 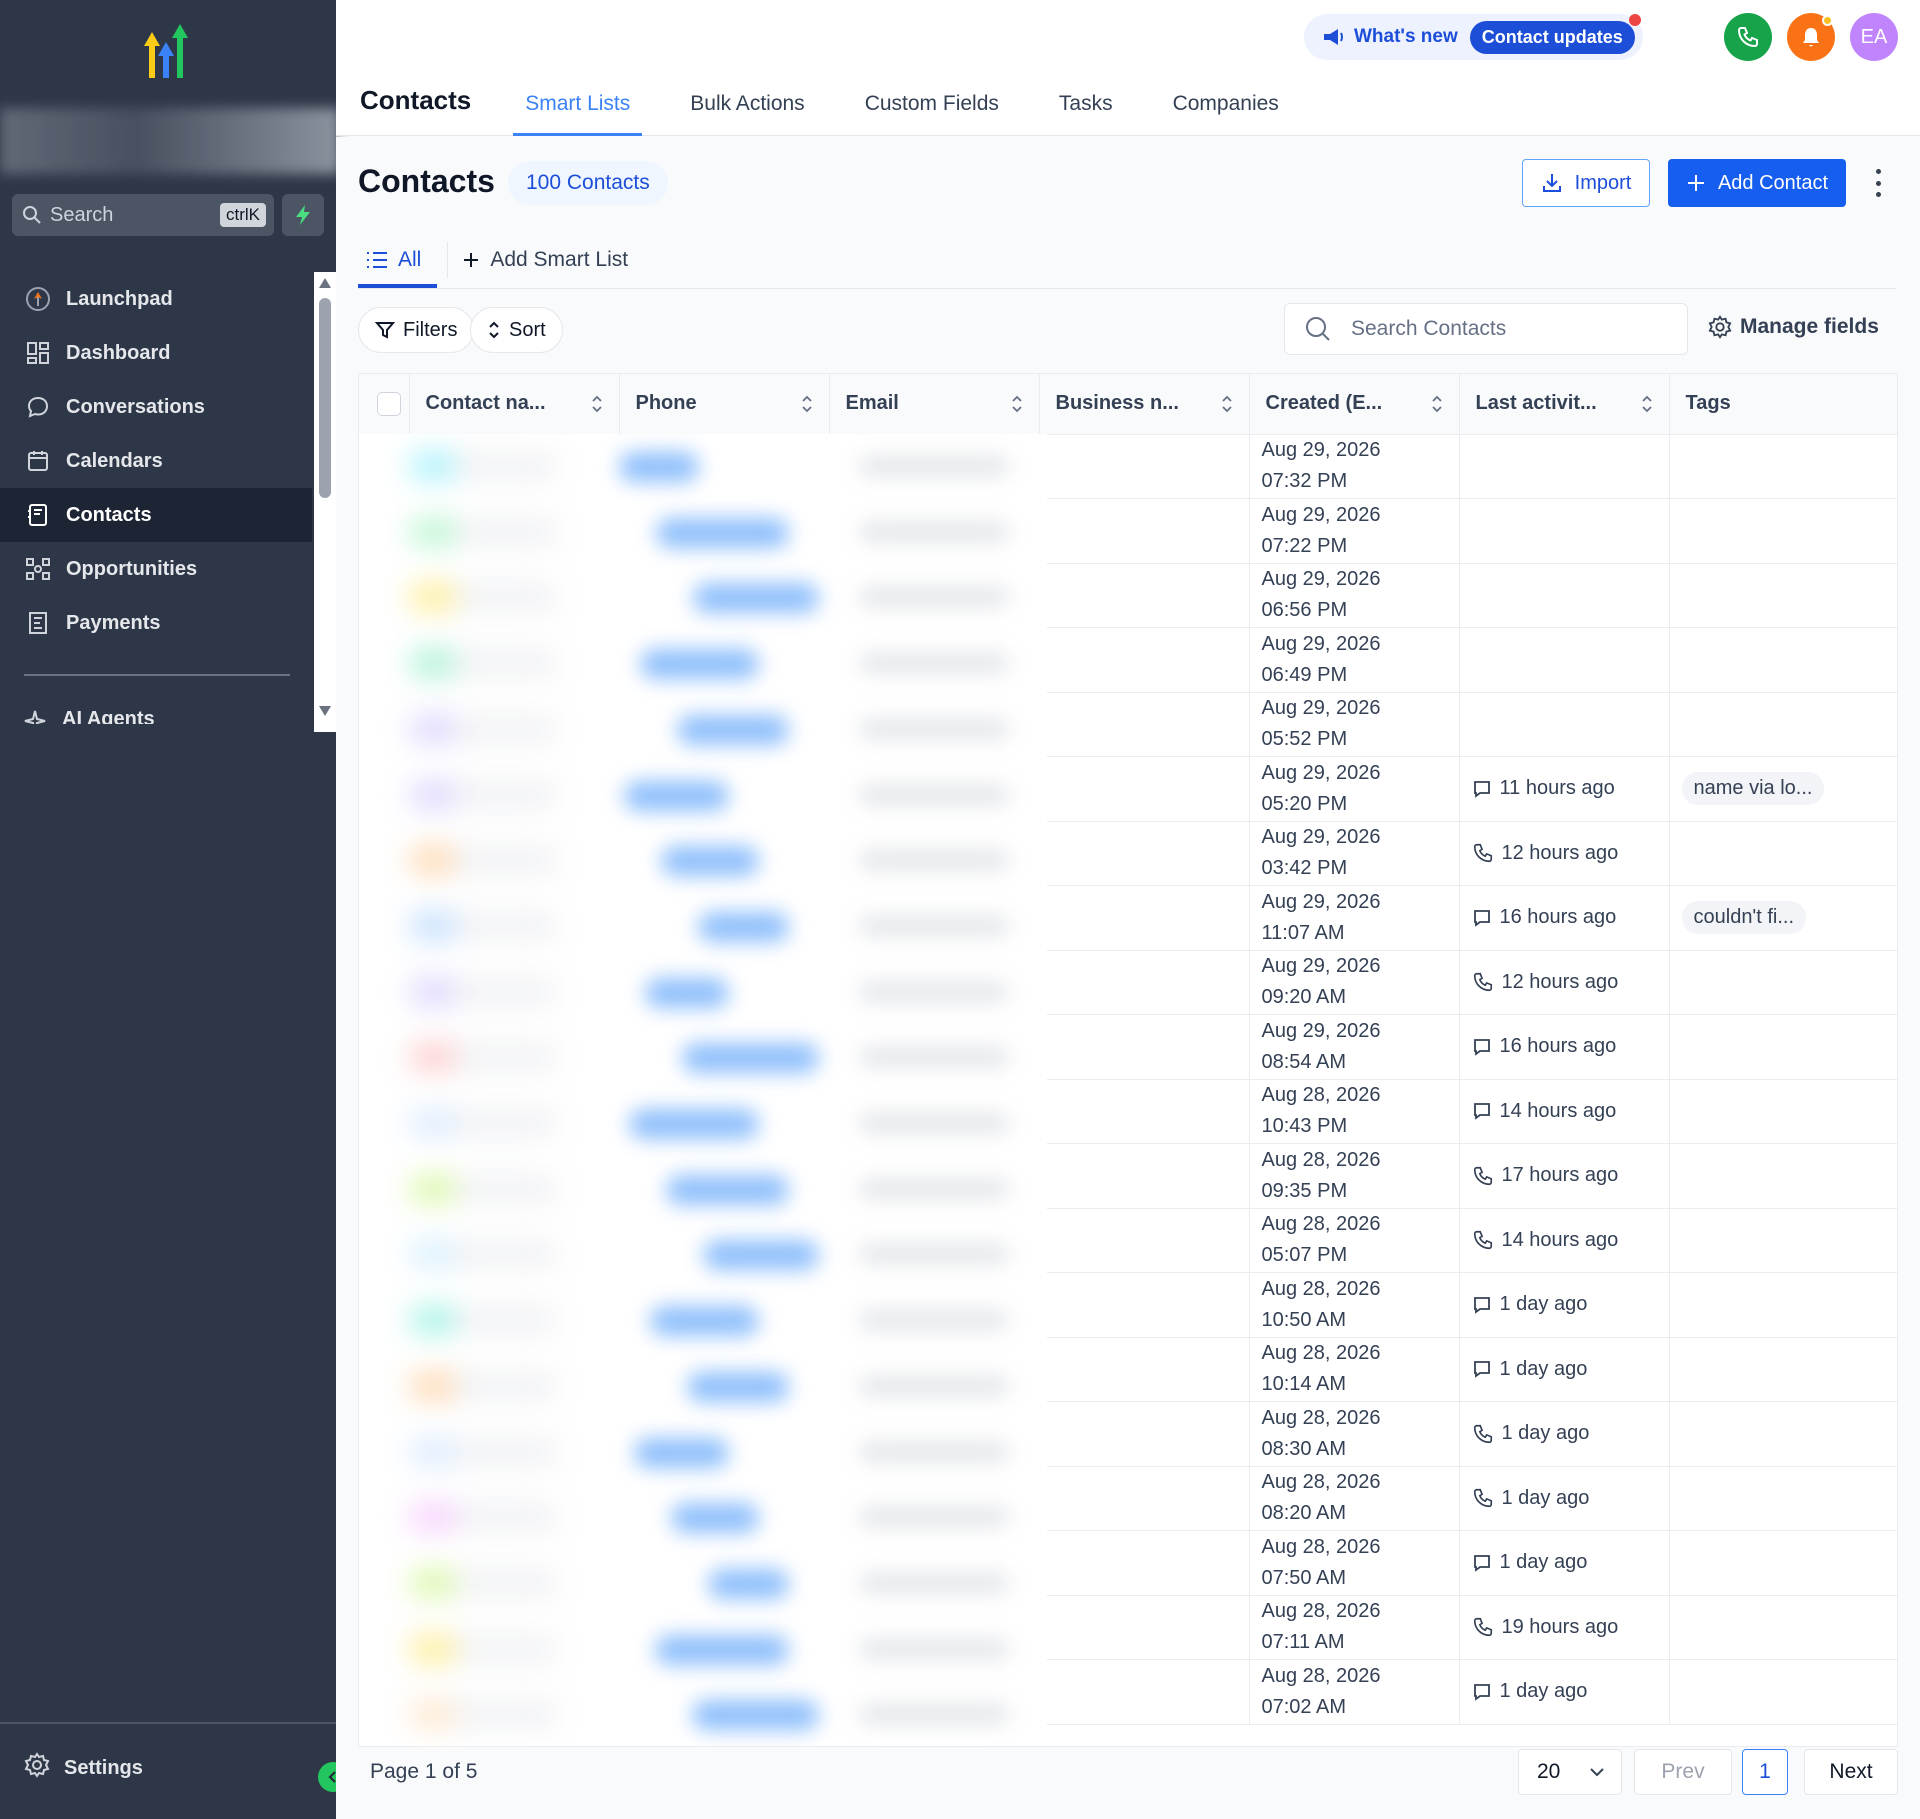 I want to click on sidebar-item-ai-agents: AI Agents, so click(x=89, y=716).